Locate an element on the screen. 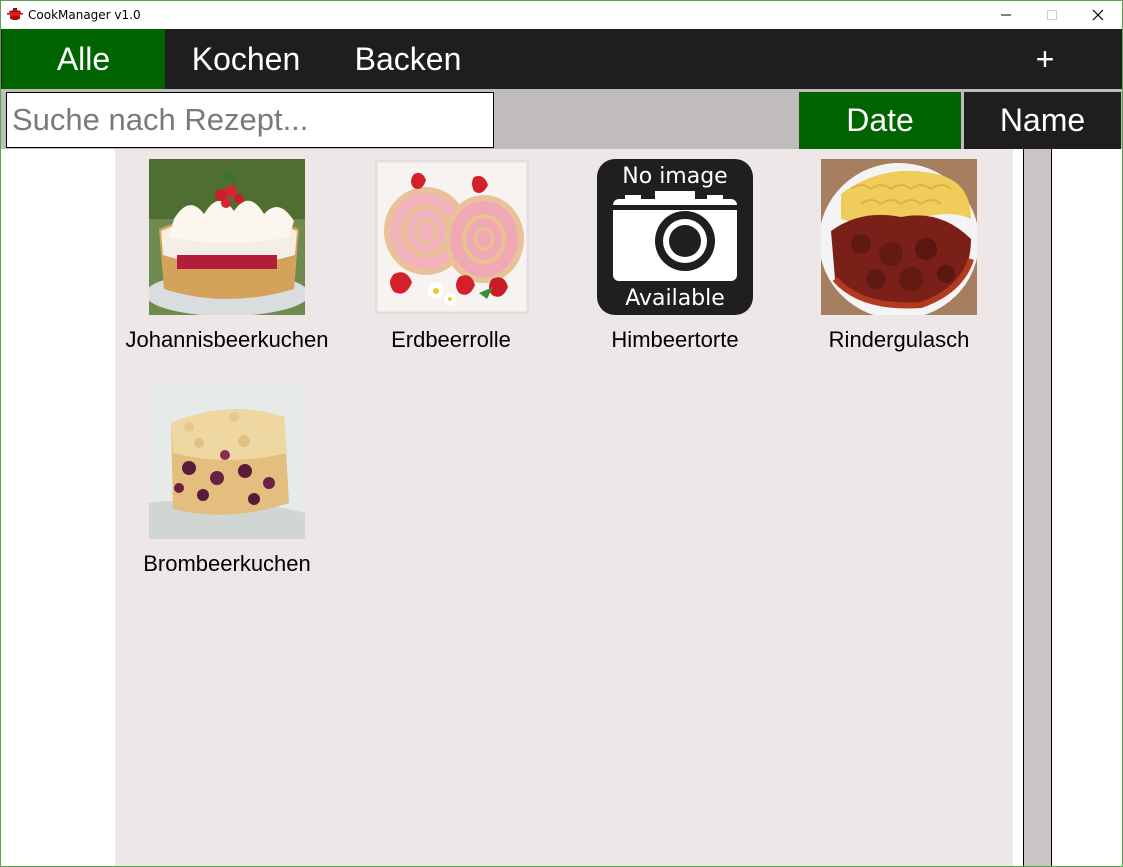  recipe-name: Himbeertorte is located at coordinates (675, 339).